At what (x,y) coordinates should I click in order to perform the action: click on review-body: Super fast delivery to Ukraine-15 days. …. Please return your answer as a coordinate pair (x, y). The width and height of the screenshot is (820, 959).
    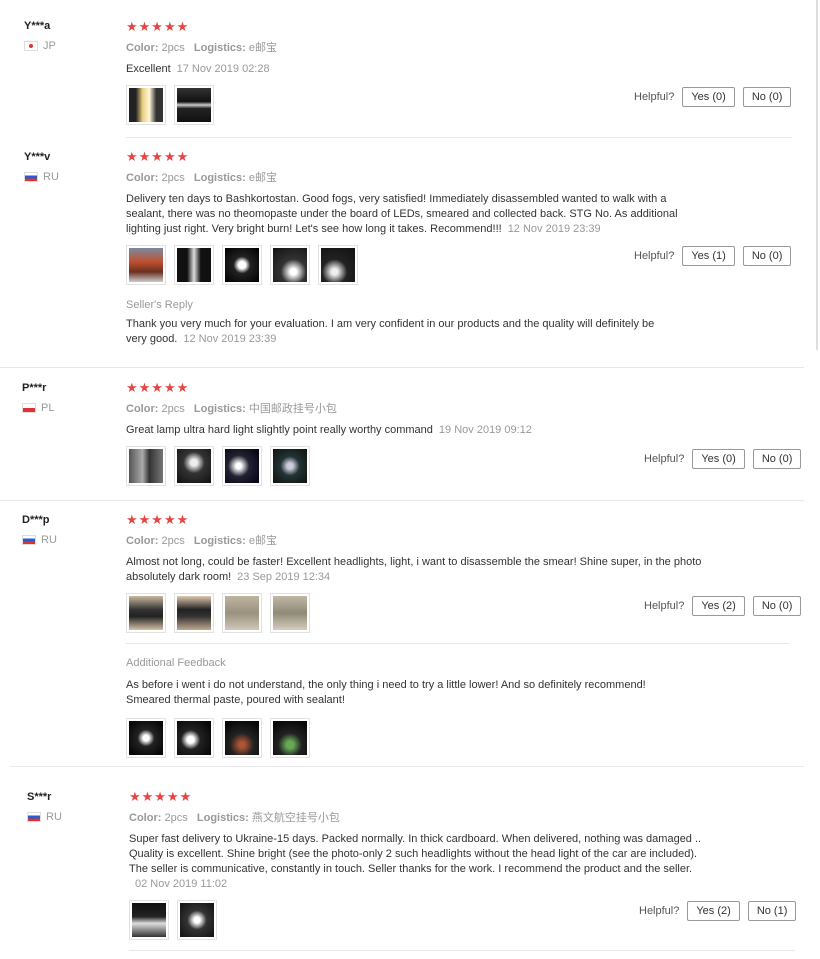
    Looking at the image, I should click on (415, 854).